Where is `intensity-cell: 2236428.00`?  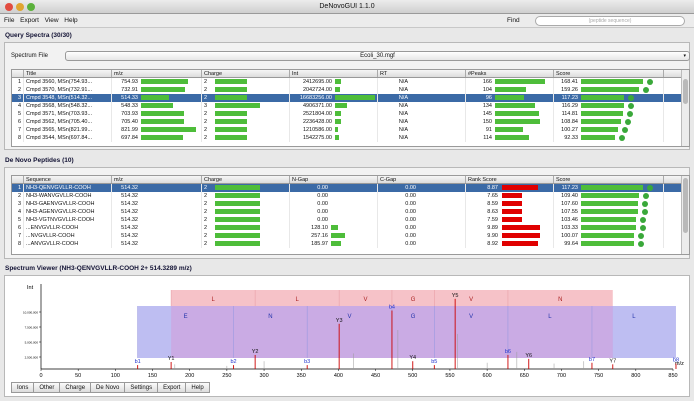 intensity-cell: 2236428.00 is located at coordinates (334, 122).